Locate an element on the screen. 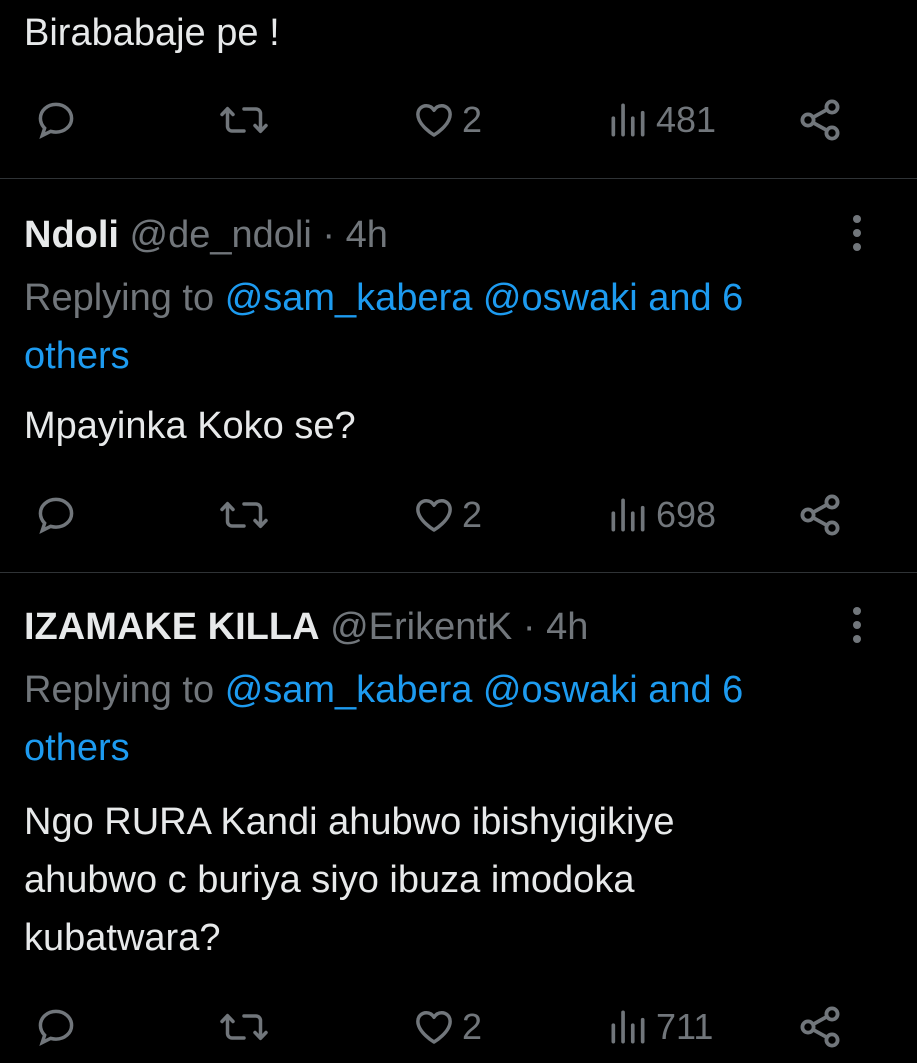  tweet-text-line: ahubwo c buriya siyo ibuza imodoka is located at coordinates (329, 880).